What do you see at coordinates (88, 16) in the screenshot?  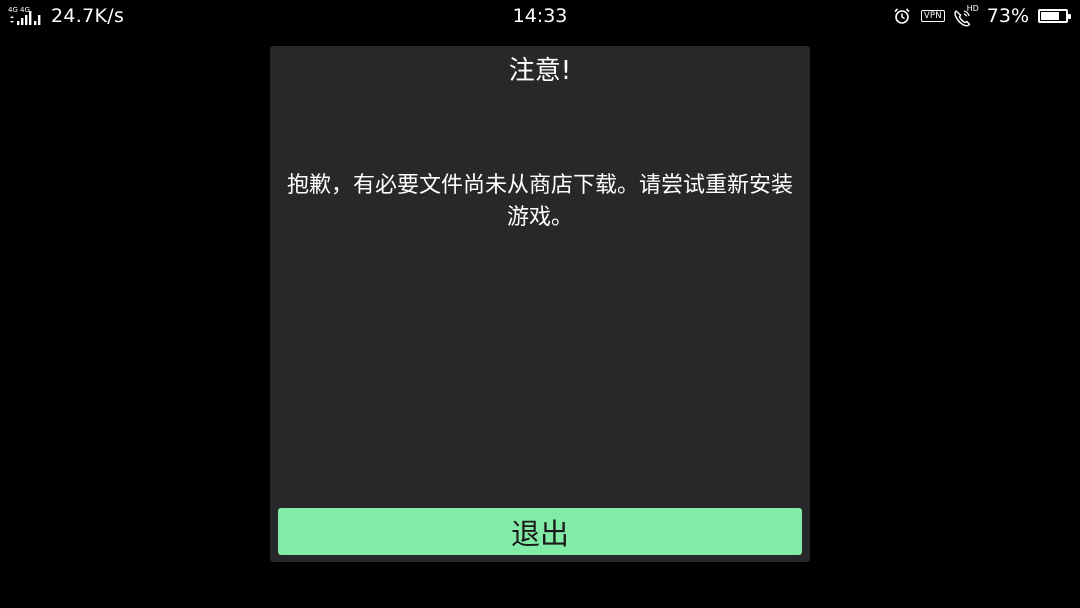 I see `net-speed: 24.7K/s` at bounding box center [88, 16].